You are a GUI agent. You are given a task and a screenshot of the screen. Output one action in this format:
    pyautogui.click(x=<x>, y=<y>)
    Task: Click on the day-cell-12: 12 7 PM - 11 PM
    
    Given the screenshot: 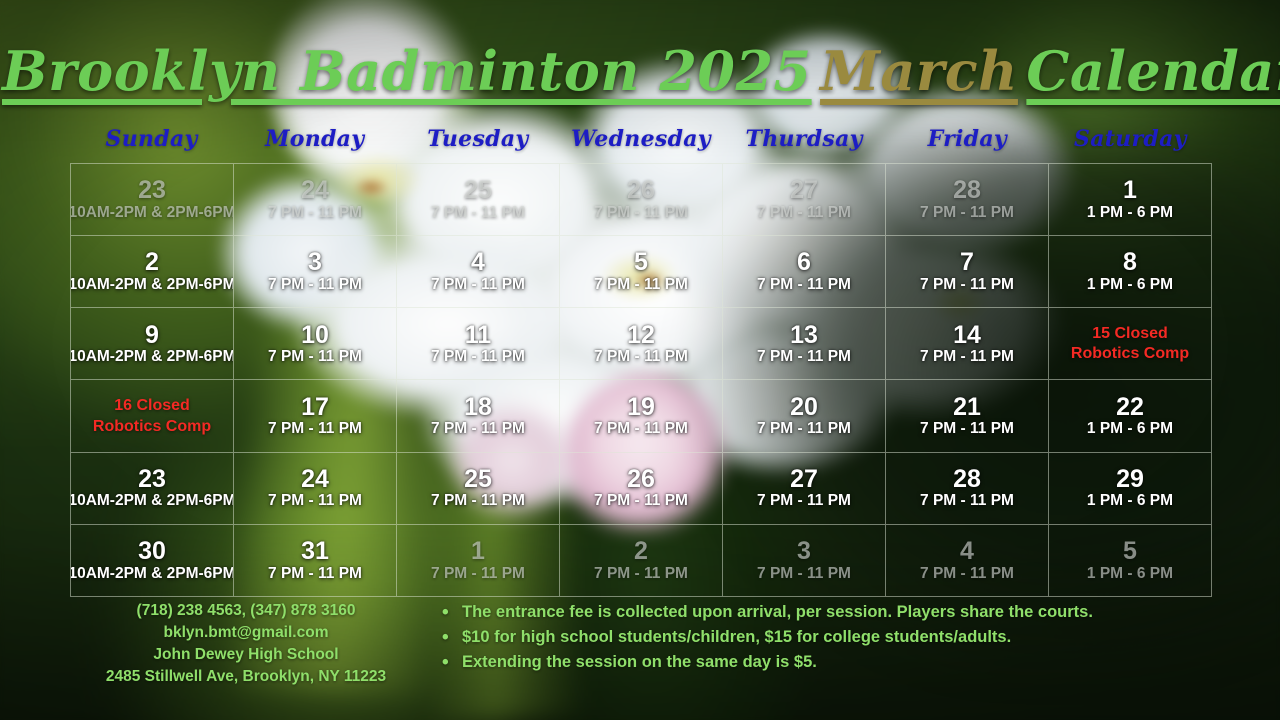 What is the action you would take?
    pyautogui.click(x=641, y=344)
    